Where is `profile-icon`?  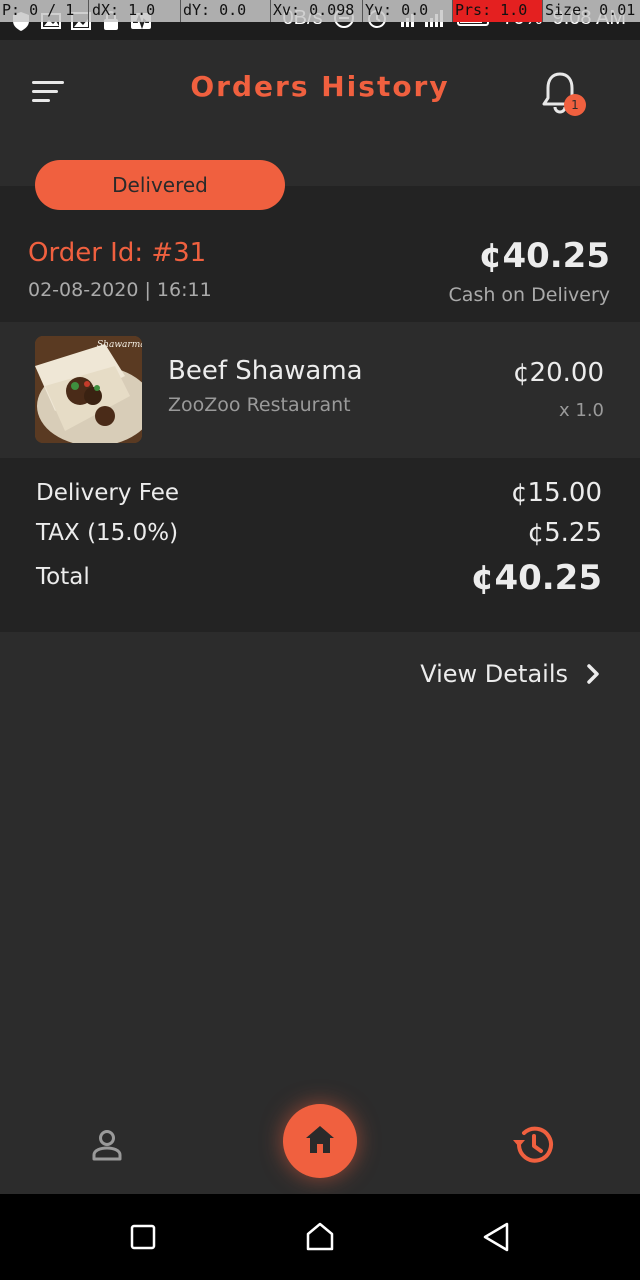 profile-icon is located at coordinates (107, 1145).